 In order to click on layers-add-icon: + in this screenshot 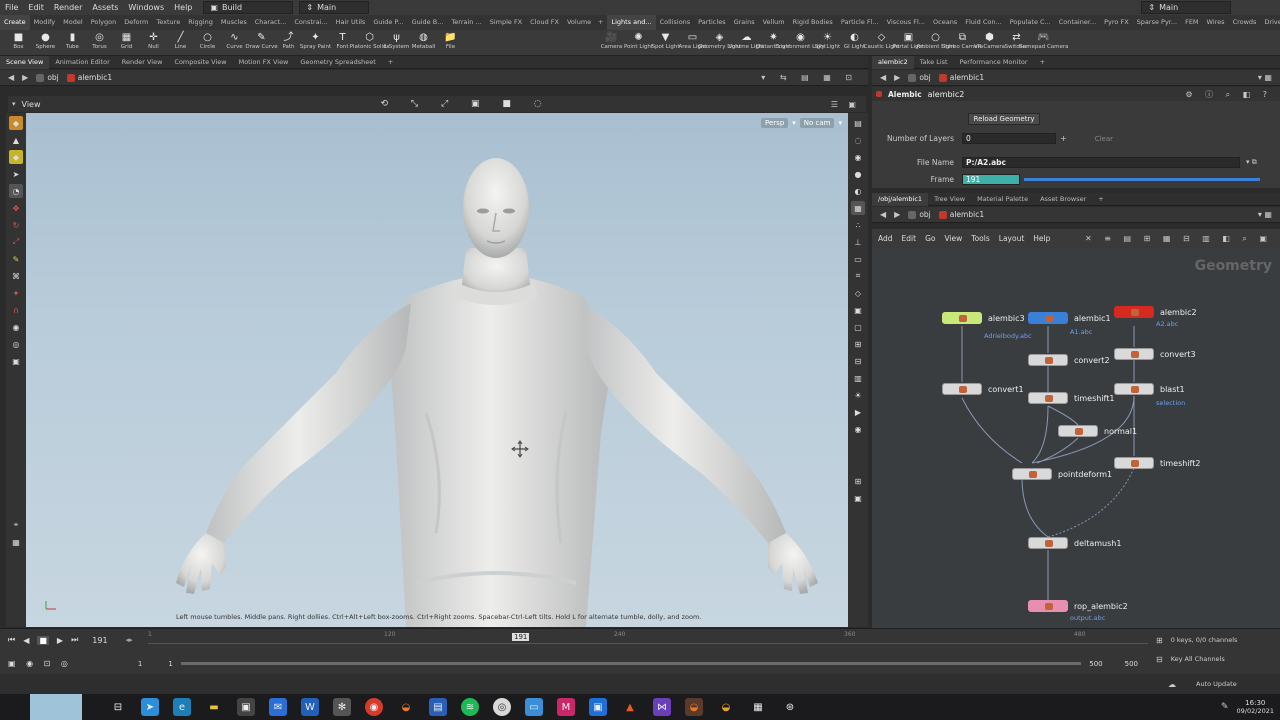, I will do `click(1063, 138)`.